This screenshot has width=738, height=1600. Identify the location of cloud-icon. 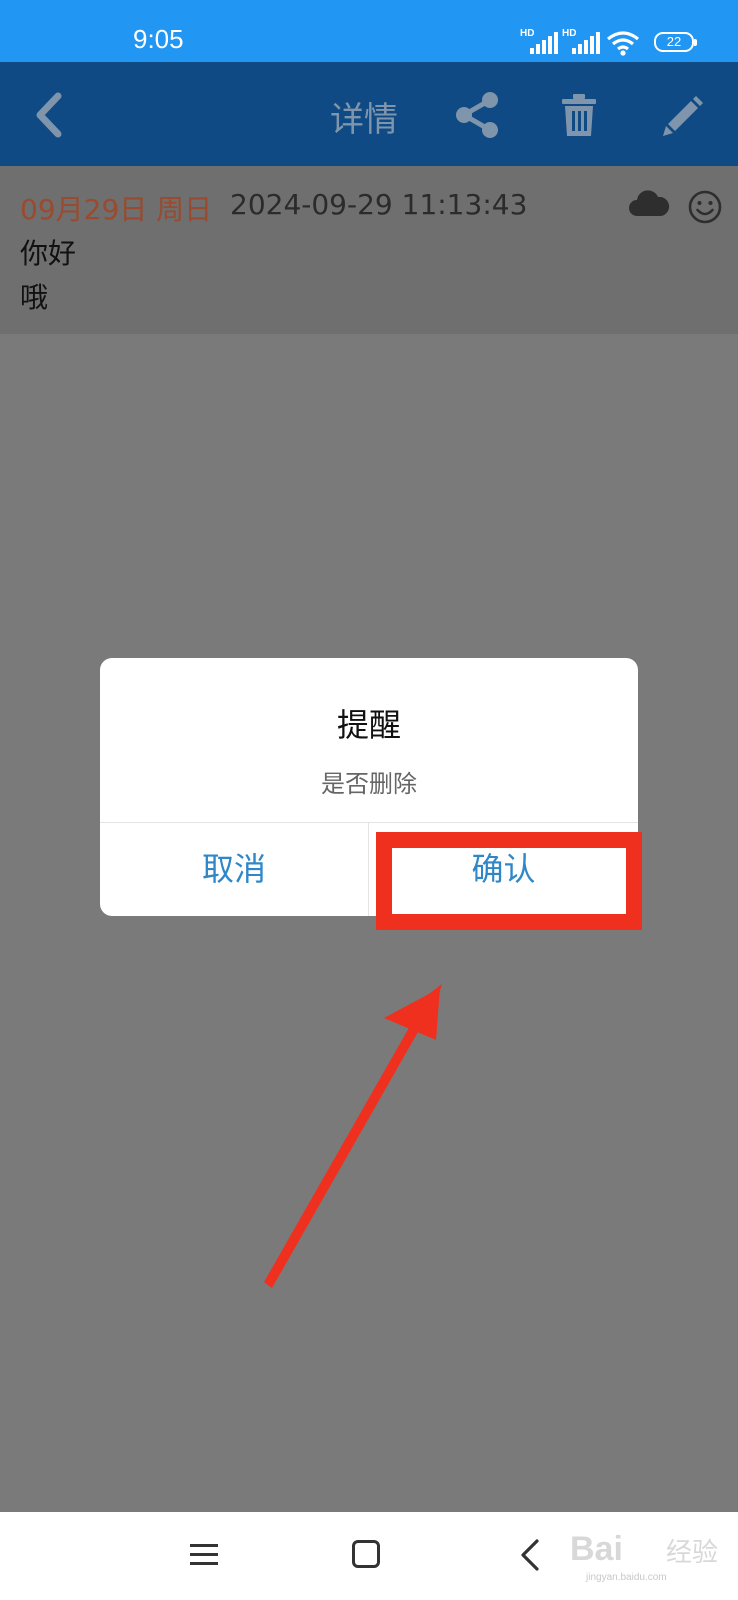
(649, 203).